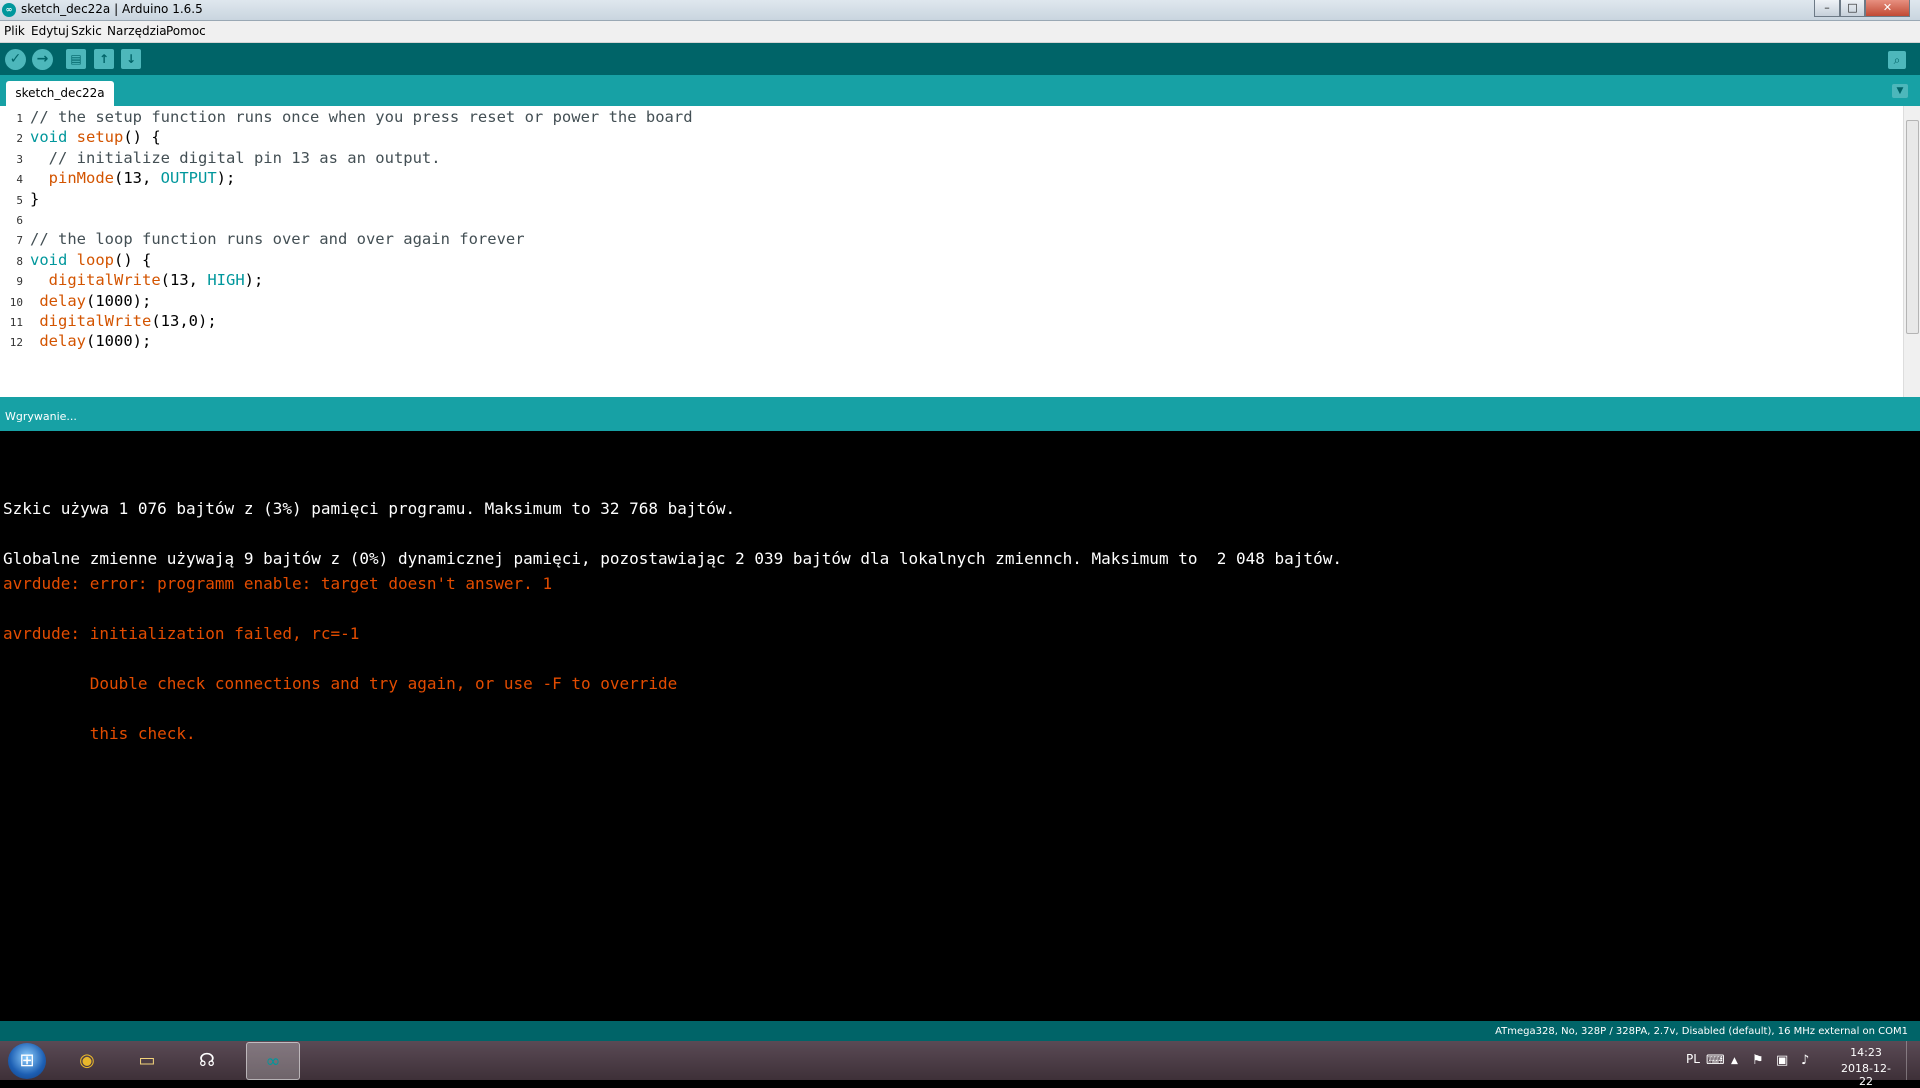 This screenshot has width=1920, height=1088. I want to click on code-line: void loop() {, so click(90, 260).